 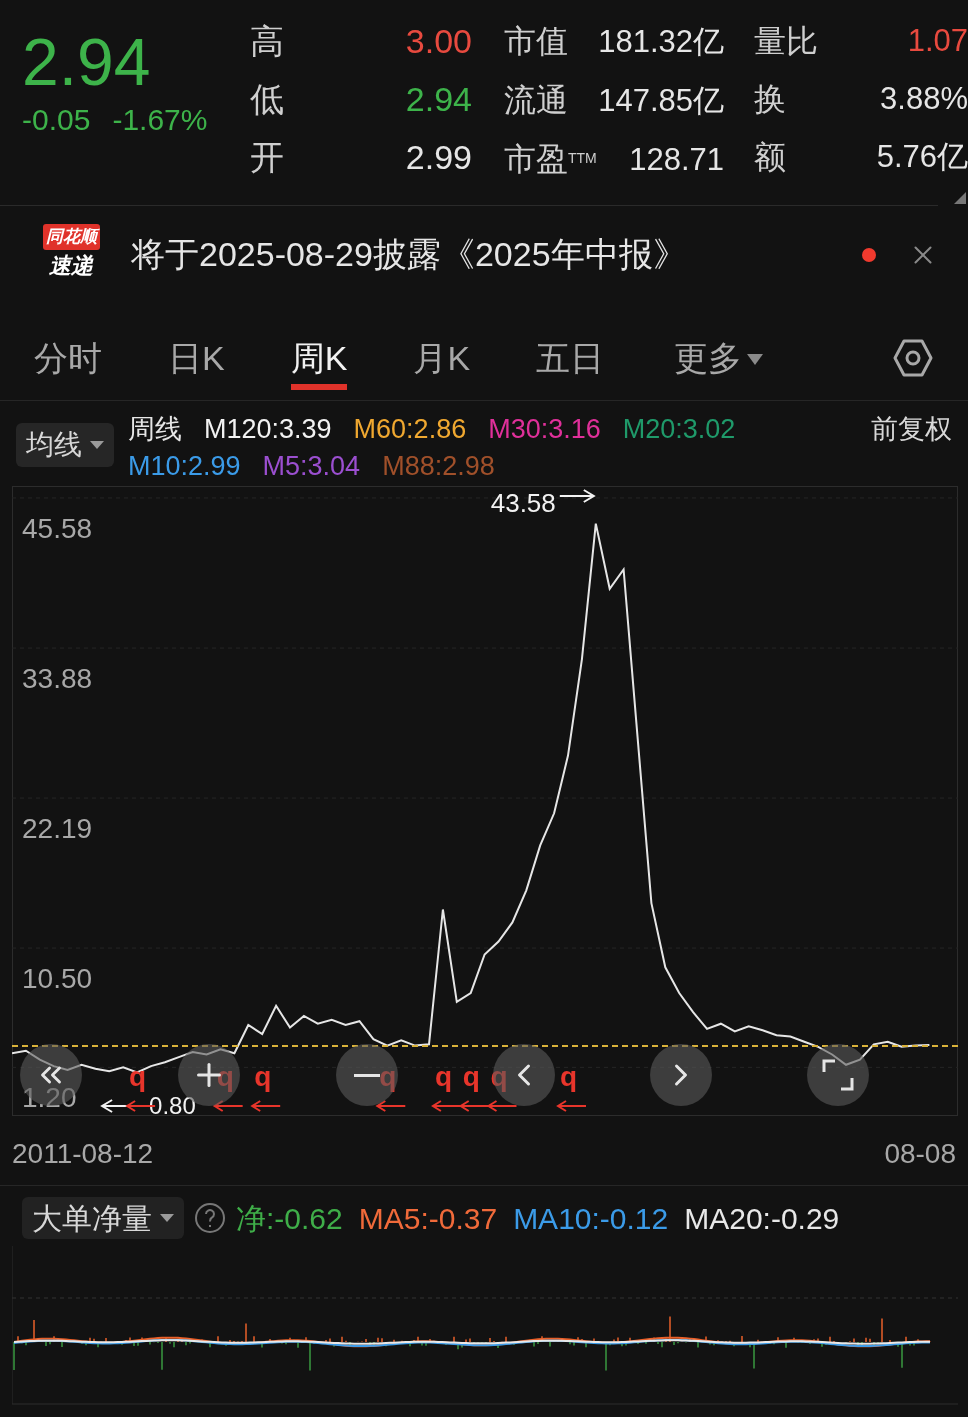 What do you see at coordinates (937, 41) in the screenshot?
I see `ratio-value: 1.07` at bounding box center [937, 41].